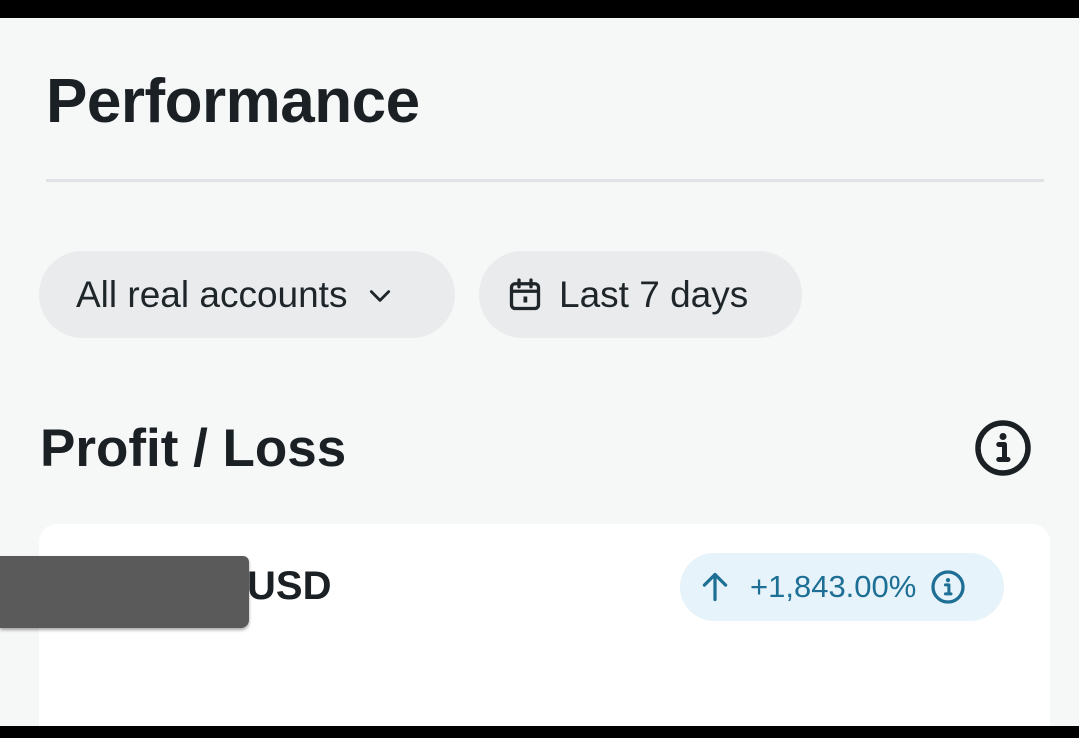 This screenshot has width=1079, height=738. What do you see at coordinates (525, 293) in the screenshot?
I see `calendar-icon` at bounding box center [525, 293].